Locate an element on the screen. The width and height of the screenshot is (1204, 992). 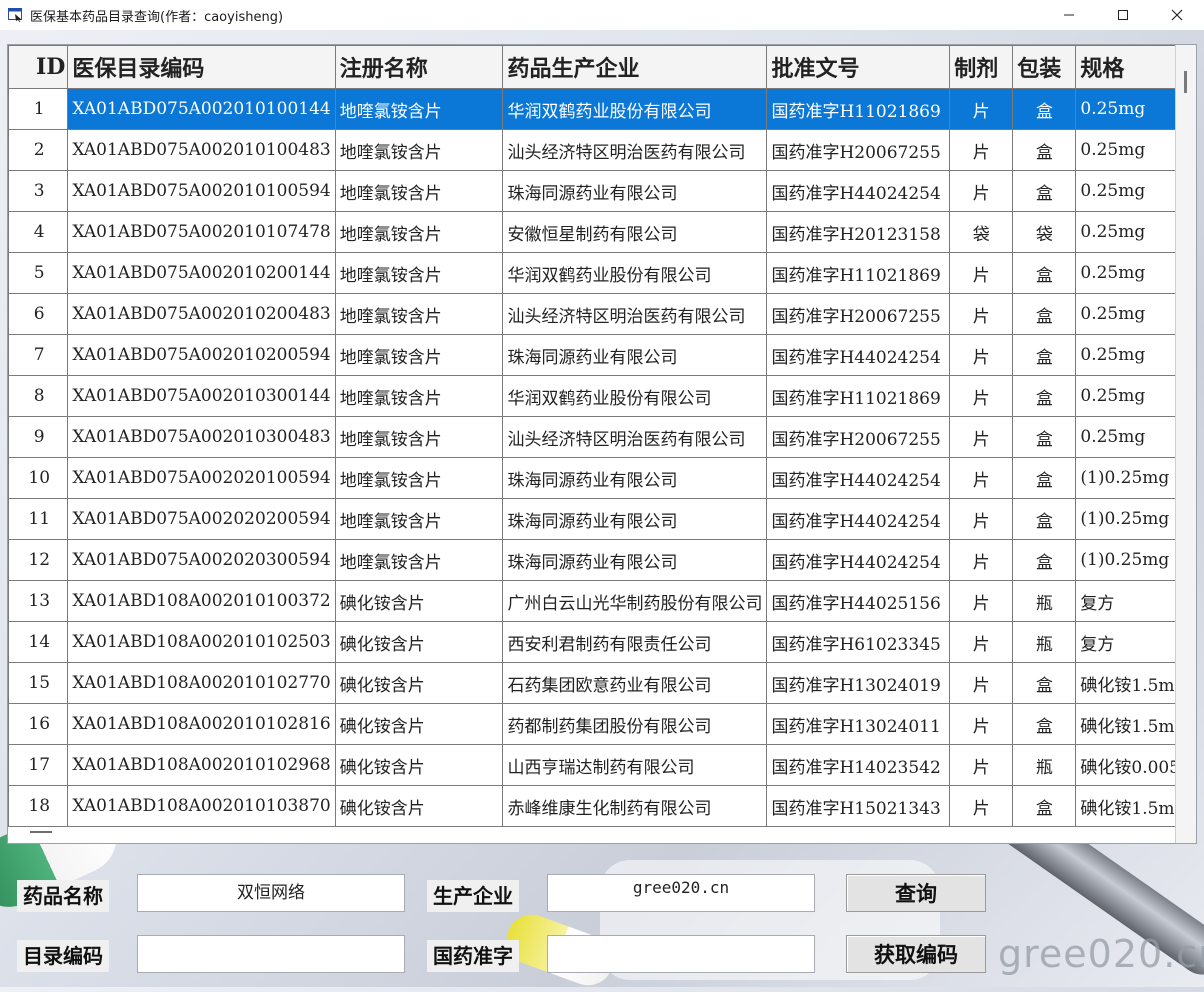
cell-code: XA01ABD075A002010100594 is located at coordinates (201, 191).